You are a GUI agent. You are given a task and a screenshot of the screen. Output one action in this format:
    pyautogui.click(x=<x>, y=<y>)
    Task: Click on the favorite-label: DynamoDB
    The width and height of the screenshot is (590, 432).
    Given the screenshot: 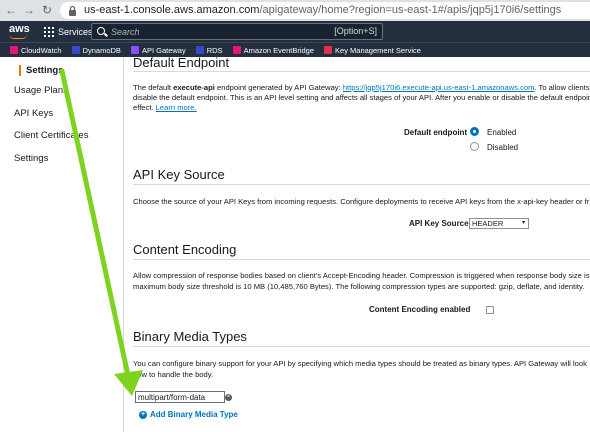 What is the action you would take?
    pyautogui.click(x=101, y=50)
    